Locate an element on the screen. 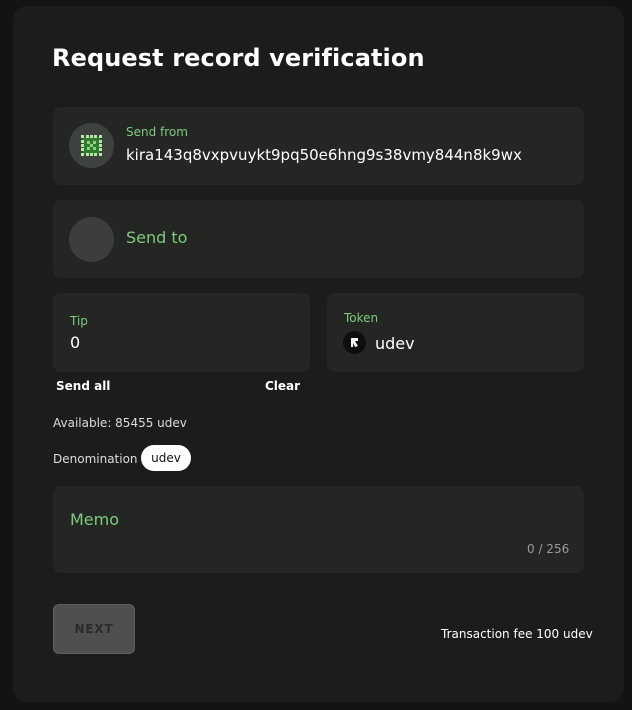 The width and height of the screenshot is (632, 710). dialog-title: Request record verification is located at coordinates (238, 58).